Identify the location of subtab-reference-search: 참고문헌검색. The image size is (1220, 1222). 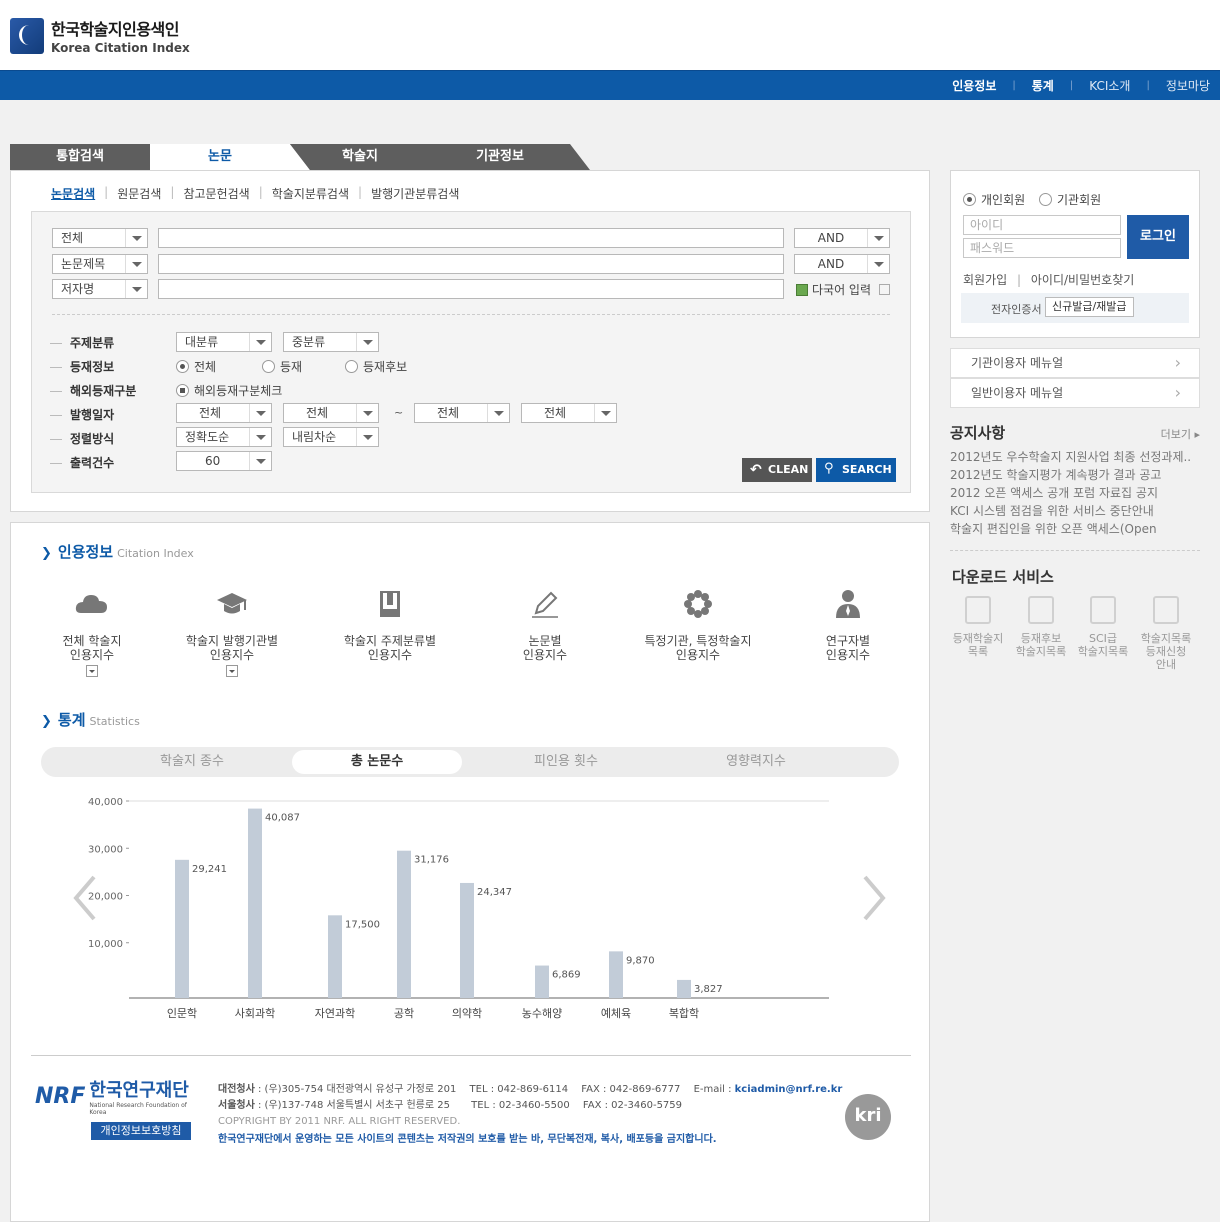
(216, 193).